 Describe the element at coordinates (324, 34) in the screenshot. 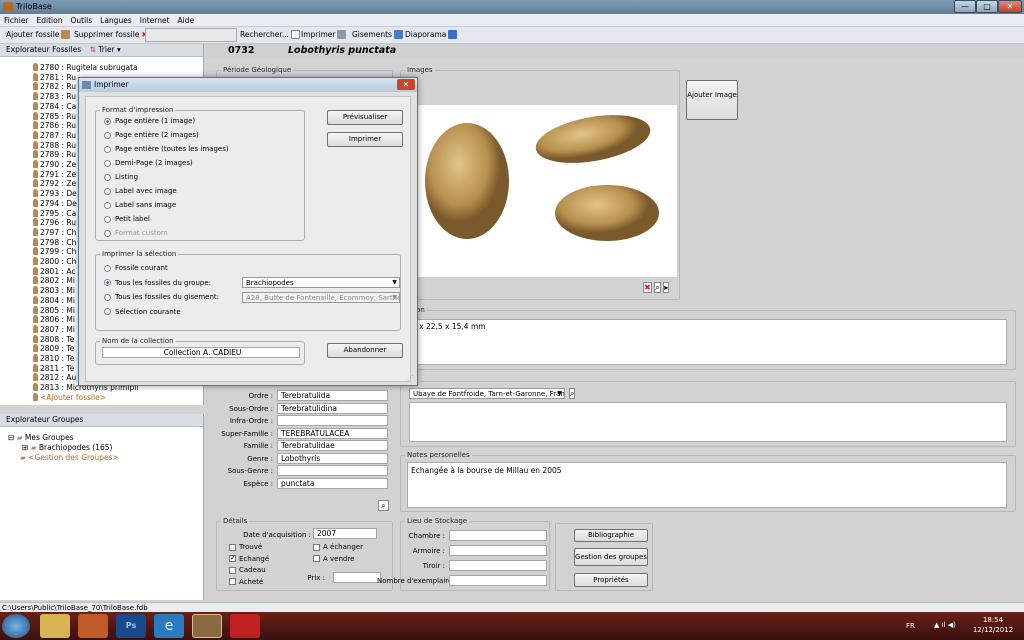

I see `print-button: Imprimer` at that location.